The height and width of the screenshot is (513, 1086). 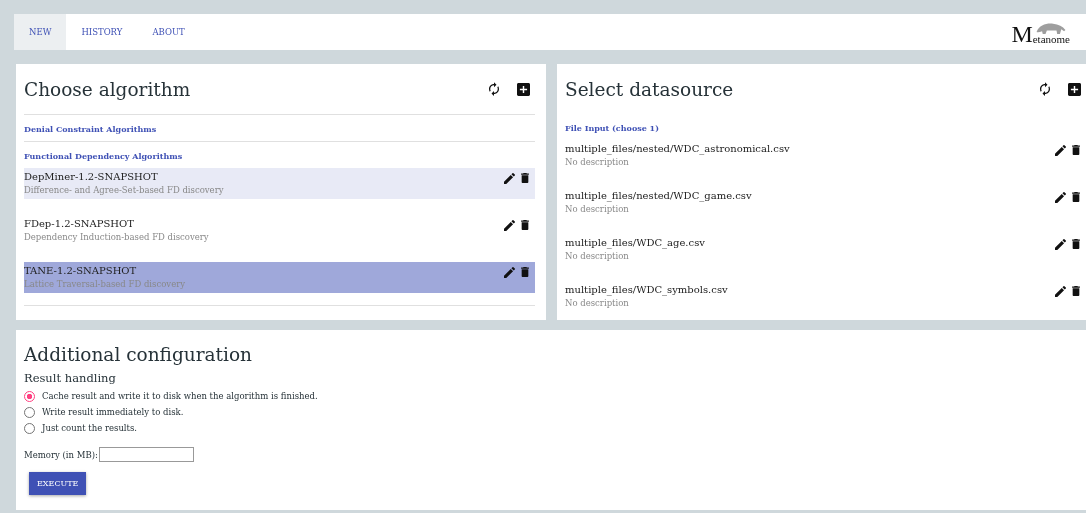 I want to click on item-name: multiple_files/WDC_age.csv, so click(x=635, y=243).